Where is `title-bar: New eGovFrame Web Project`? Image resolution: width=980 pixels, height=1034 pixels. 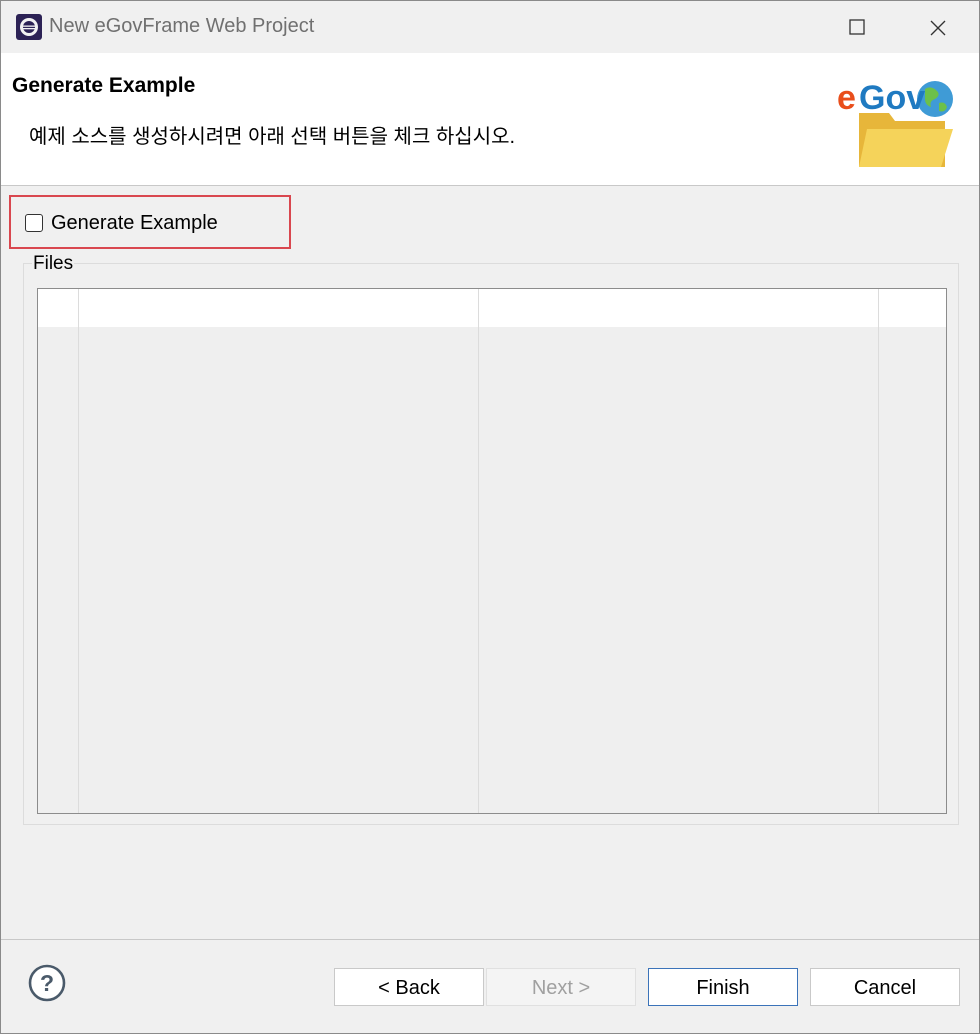
title-bar: New eGovFrame Web Project is located at coordinates (490, 27).